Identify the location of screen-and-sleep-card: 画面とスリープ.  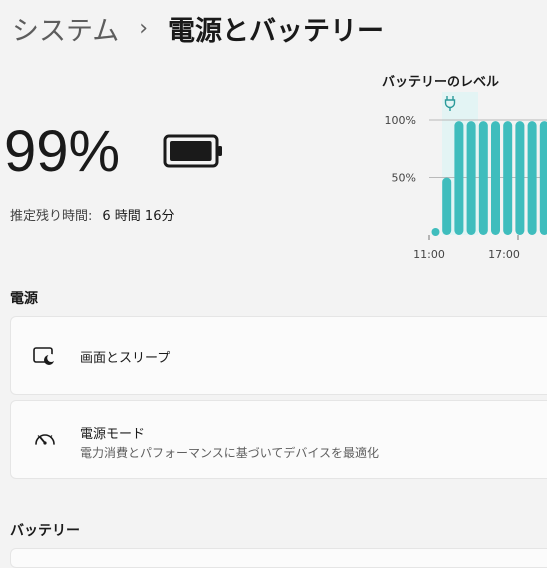
(278, 355).